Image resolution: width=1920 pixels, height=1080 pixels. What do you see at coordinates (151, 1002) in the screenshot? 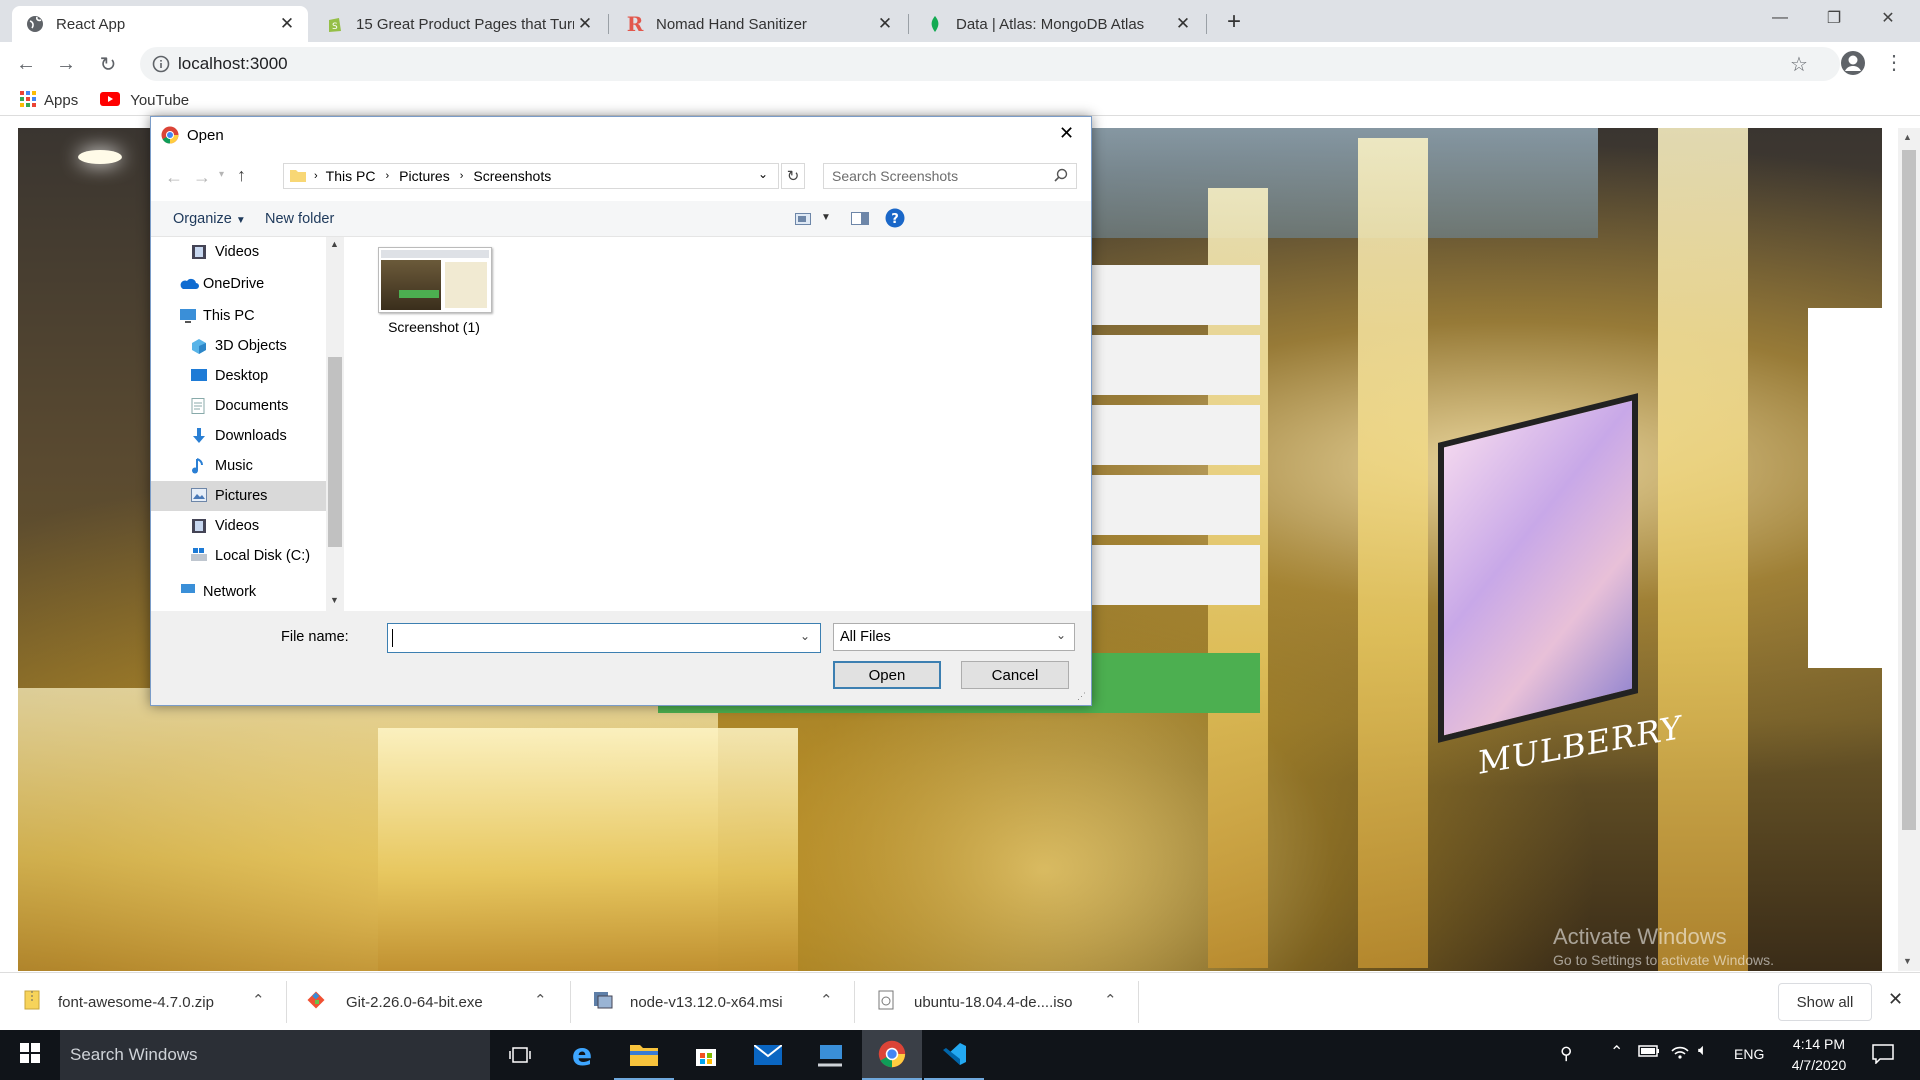
I see `download-item: font-awesome-4.7.0.zip ⌃` at bounding box center [151, 1002].